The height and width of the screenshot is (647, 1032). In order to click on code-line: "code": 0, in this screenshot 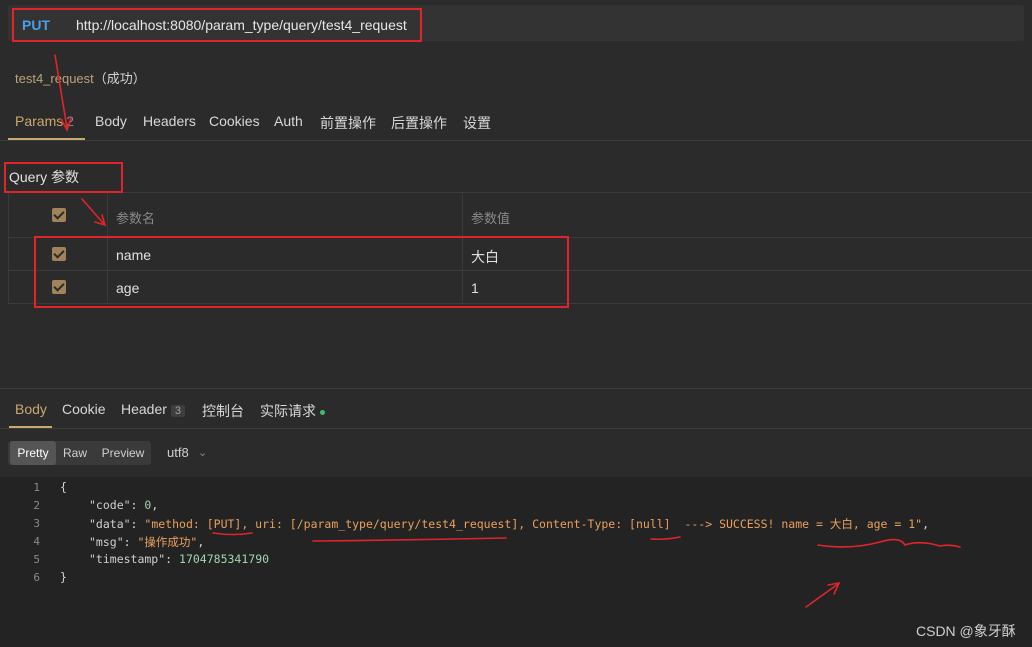, I will do `click(124, 505)`.